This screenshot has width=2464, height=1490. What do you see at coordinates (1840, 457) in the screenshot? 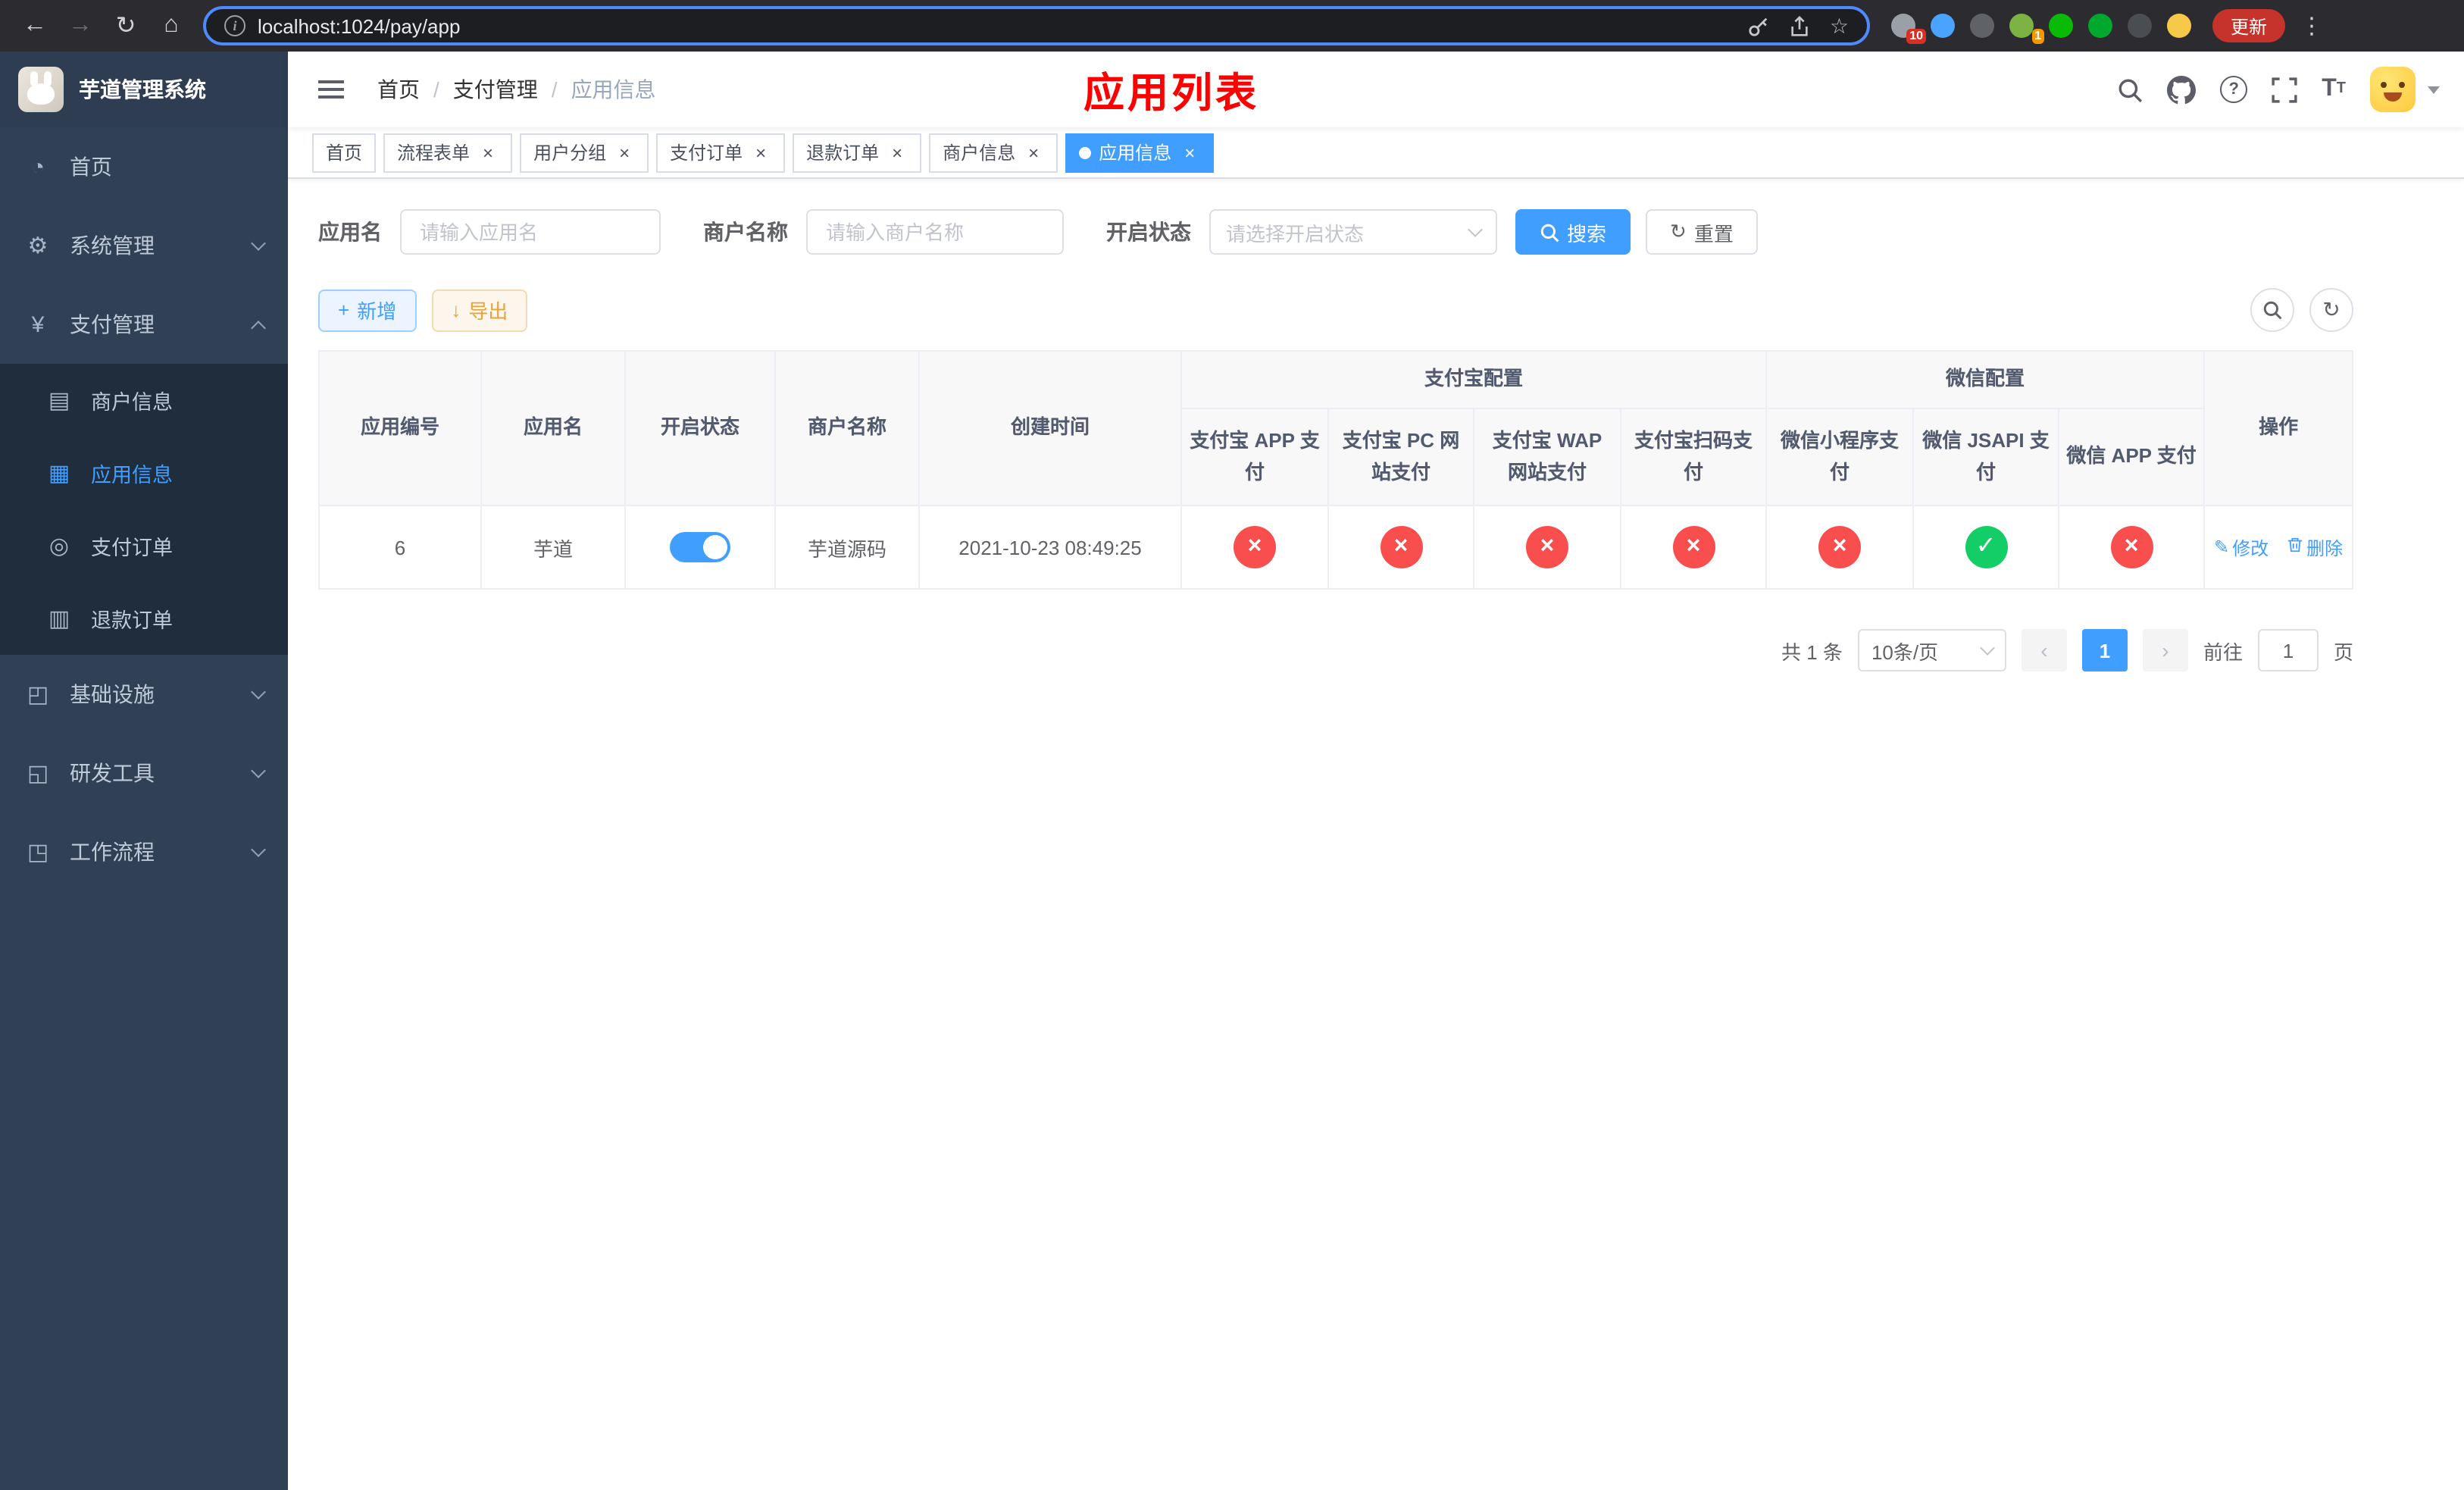
I see `col-wechat-mini-pay: 微信小程序支付` at bounding box center [1840, 457].